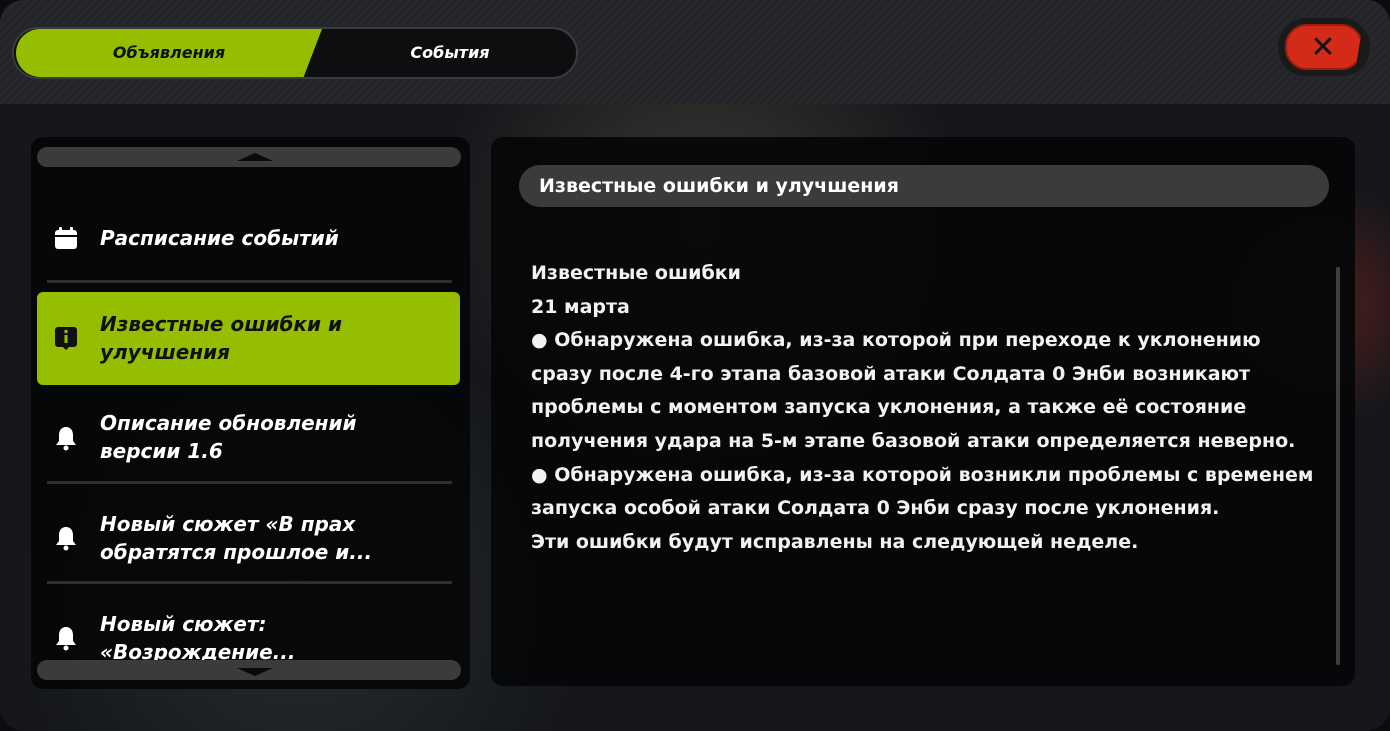  Describe the element at coordinates (450, 53) in the screenshot. I see `tab-events: События` at that location.